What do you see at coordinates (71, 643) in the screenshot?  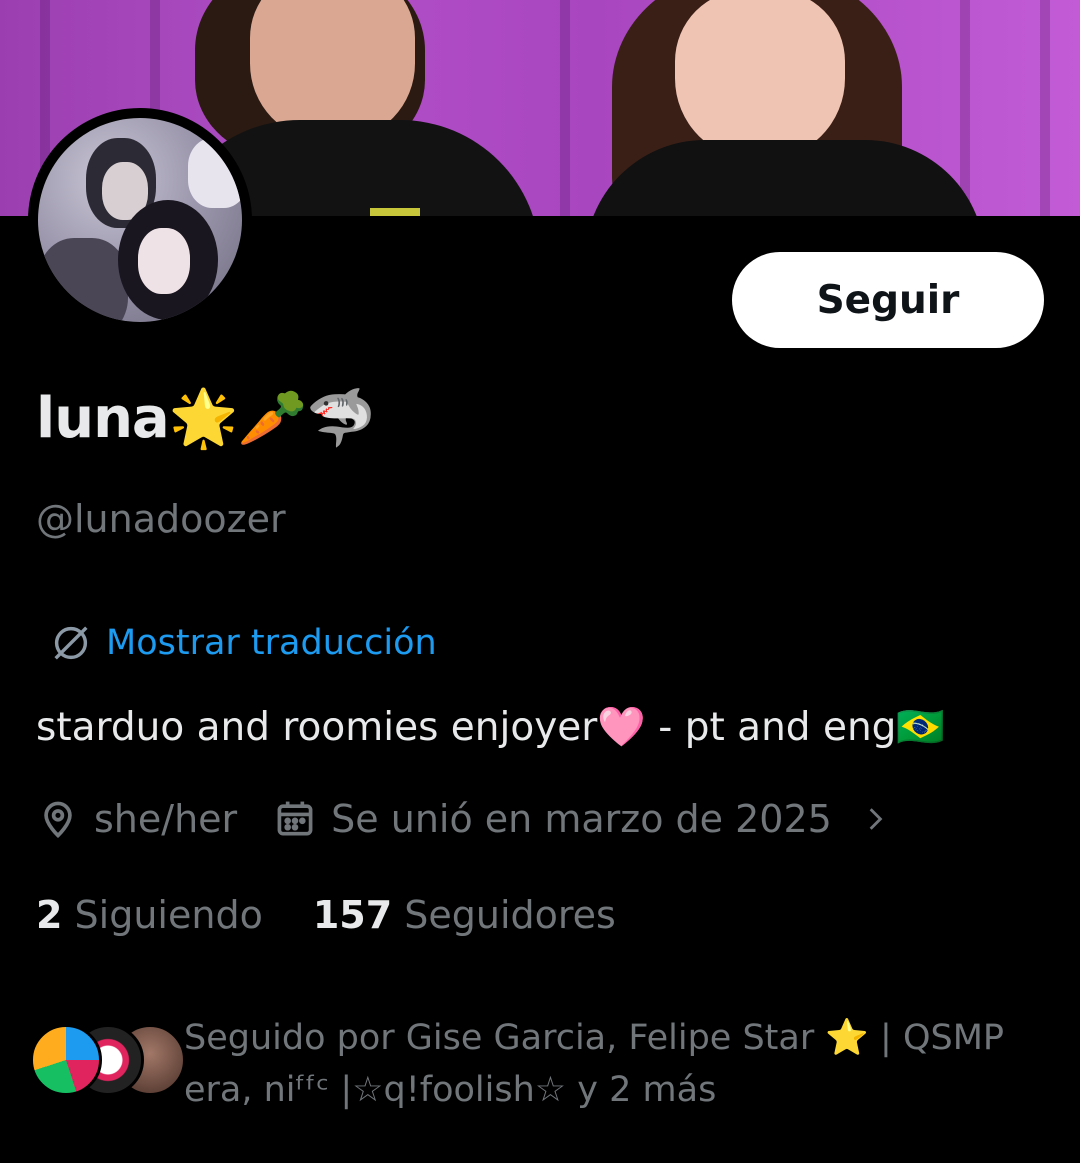 I see `globe-slash-icon` at bounding box center [71, 643].